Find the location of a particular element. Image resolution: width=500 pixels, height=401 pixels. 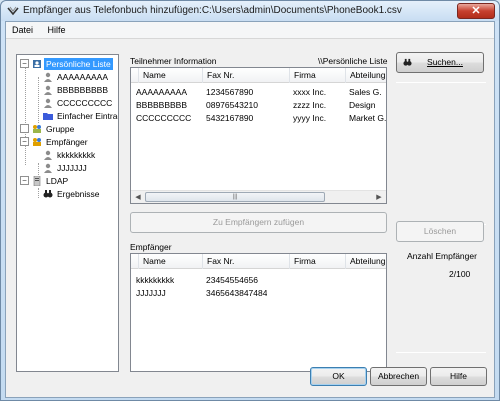

menu-bar: Datei Hilfe is located at coordinates (250, 30).